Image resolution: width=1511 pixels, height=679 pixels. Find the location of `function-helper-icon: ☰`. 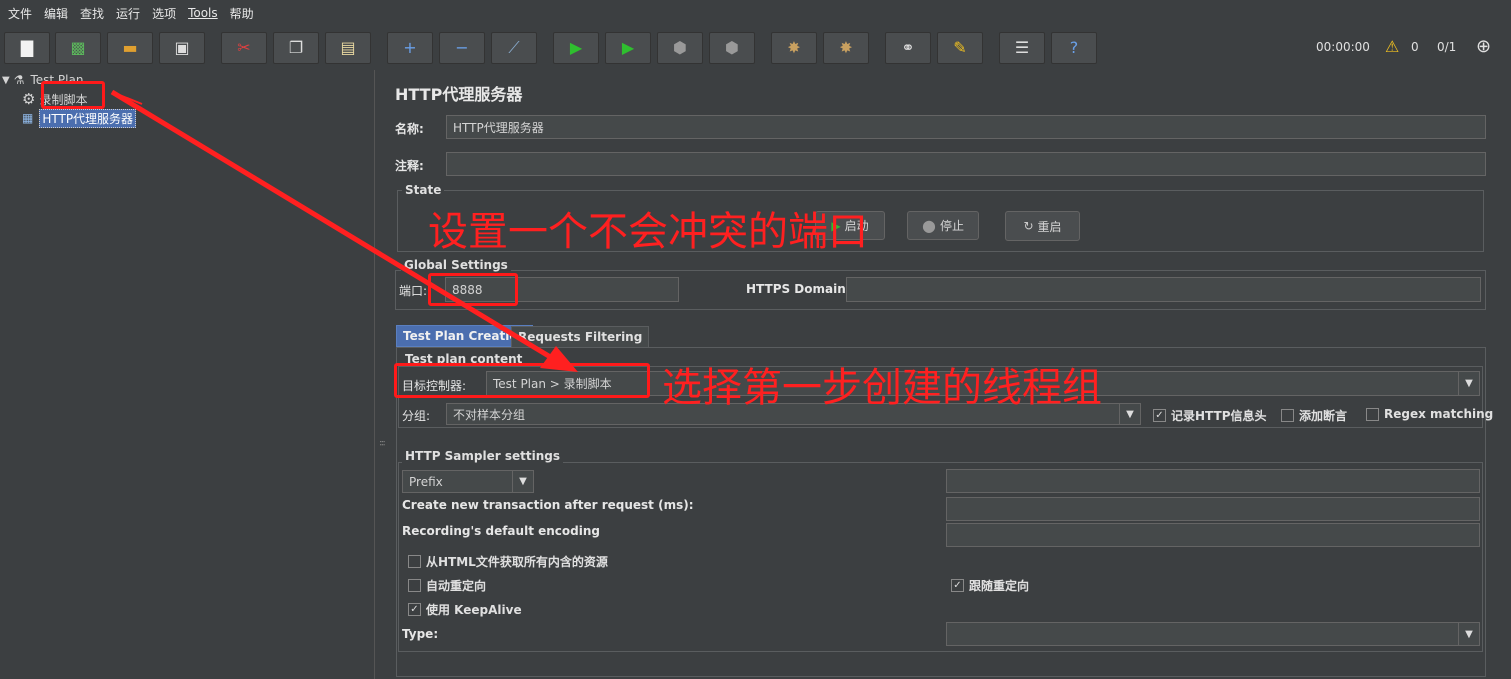

function-helper-icon: ☰ is located at coordinates (1022, 47).